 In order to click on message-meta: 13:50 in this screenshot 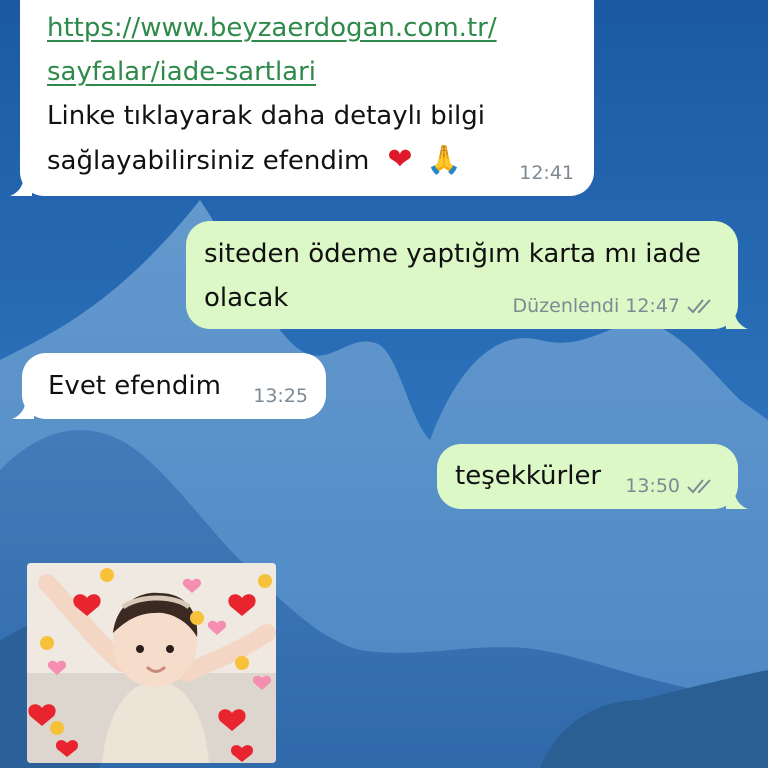, I will do `click(670, 486)`.